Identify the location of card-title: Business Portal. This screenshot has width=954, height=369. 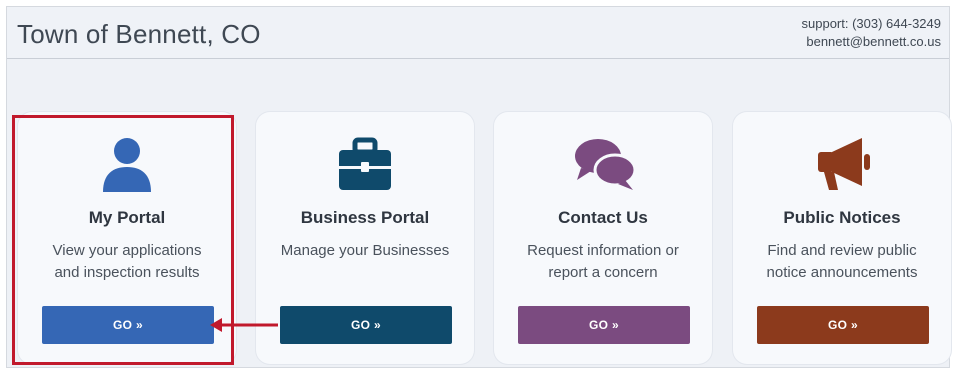
(365, 217).